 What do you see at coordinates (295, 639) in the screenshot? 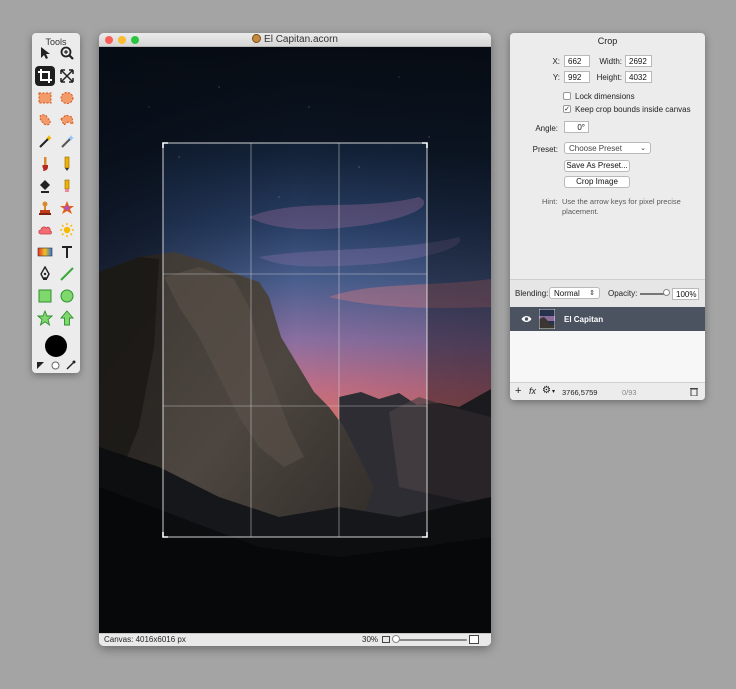
I see `status-bar: Canvas: 4016x6016 px 30%` at bounding box center [295, 639].